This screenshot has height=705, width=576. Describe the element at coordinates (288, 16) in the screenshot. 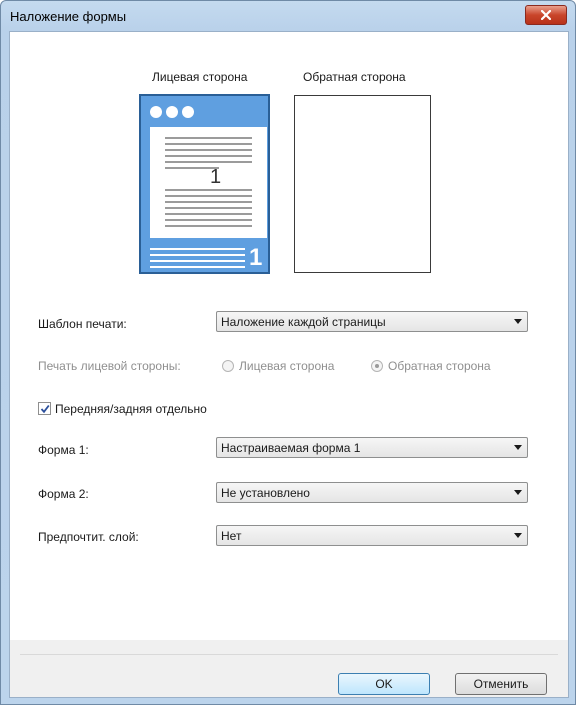

I see `title-bar: Наложение формы` at that location.